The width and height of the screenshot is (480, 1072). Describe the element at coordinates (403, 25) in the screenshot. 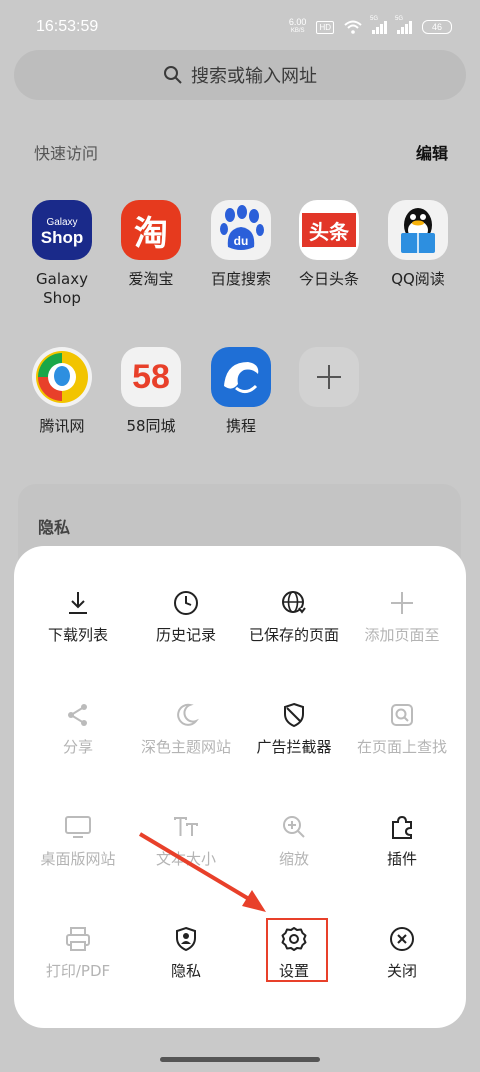

I see `signal-icon-2: 5G` at that location.